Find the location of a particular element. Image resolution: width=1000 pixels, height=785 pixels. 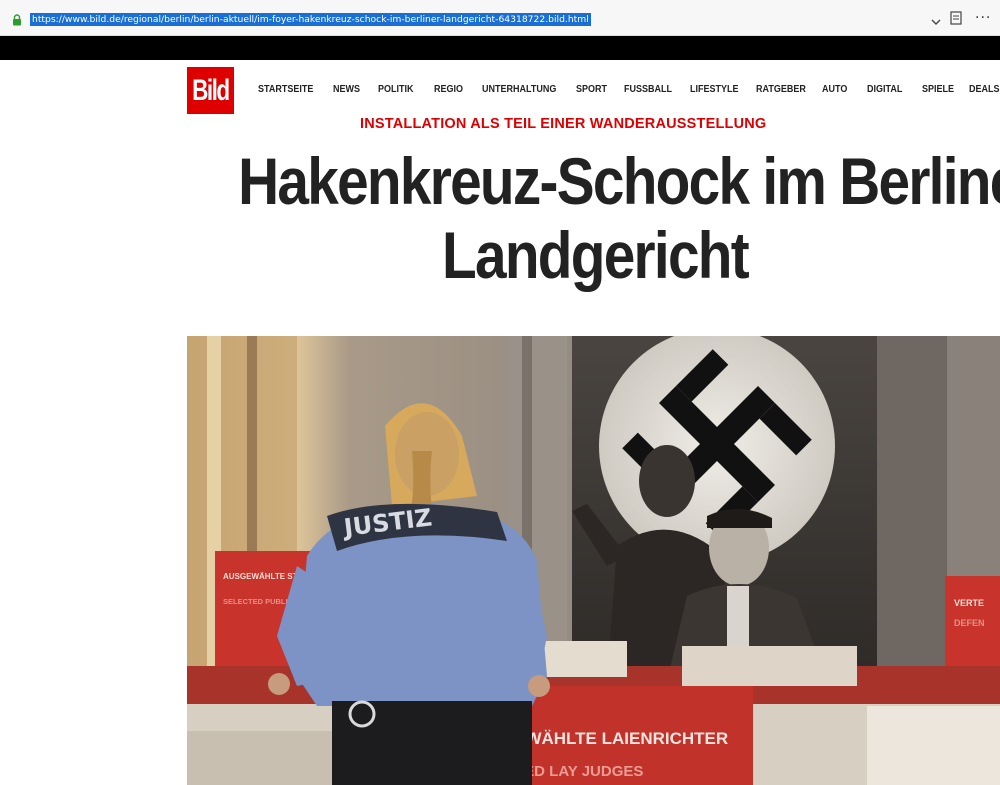

nav-item-fussball: FUSSBALL is located at coordinates (648, 89).